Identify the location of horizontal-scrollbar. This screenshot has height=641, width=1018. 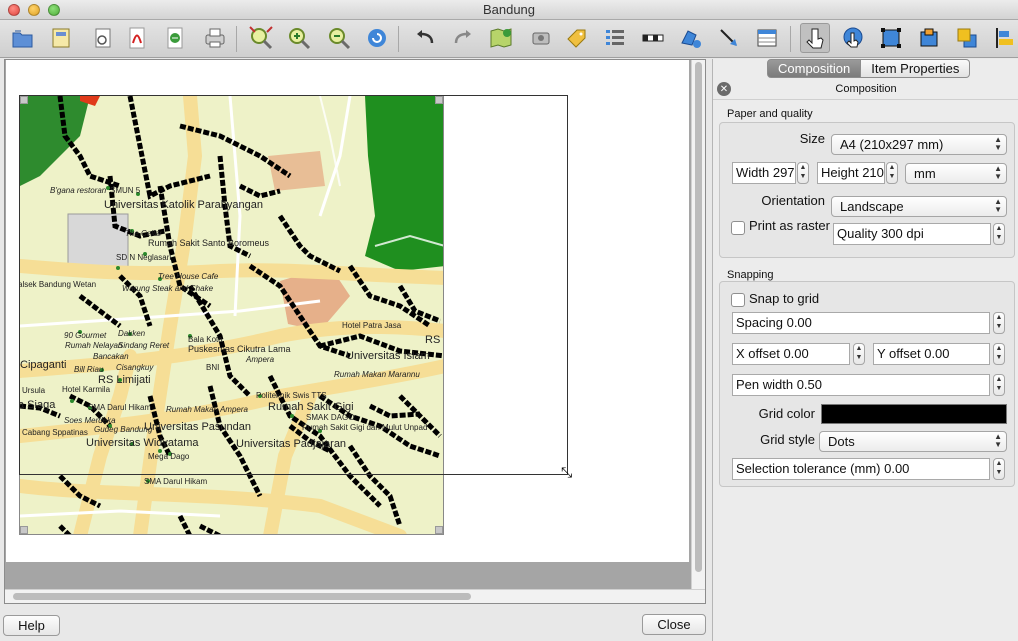
(355, 596).